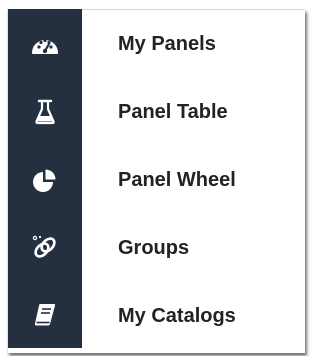 This screenshot has width=320, height=356. What do you see at coordinates (177, 179) in the screenshot?
I see `menu-item-label: Panel Wheel` at bounding box center [177, 179].